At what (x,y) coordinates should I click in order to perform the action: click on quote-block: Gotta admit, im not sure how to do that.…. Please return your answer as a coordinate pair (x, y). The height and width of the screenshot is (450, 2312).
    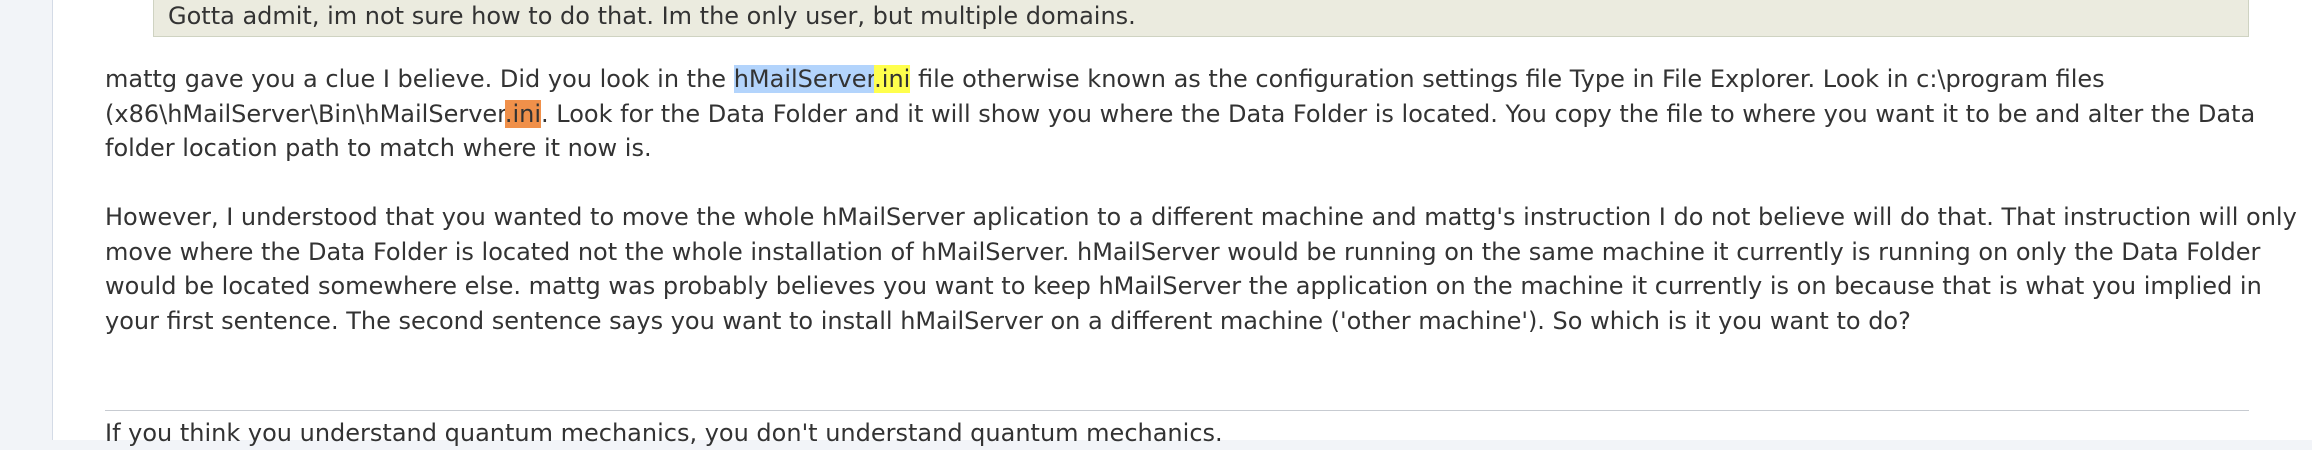
    Looking at the image, I should click on (1201, 18).